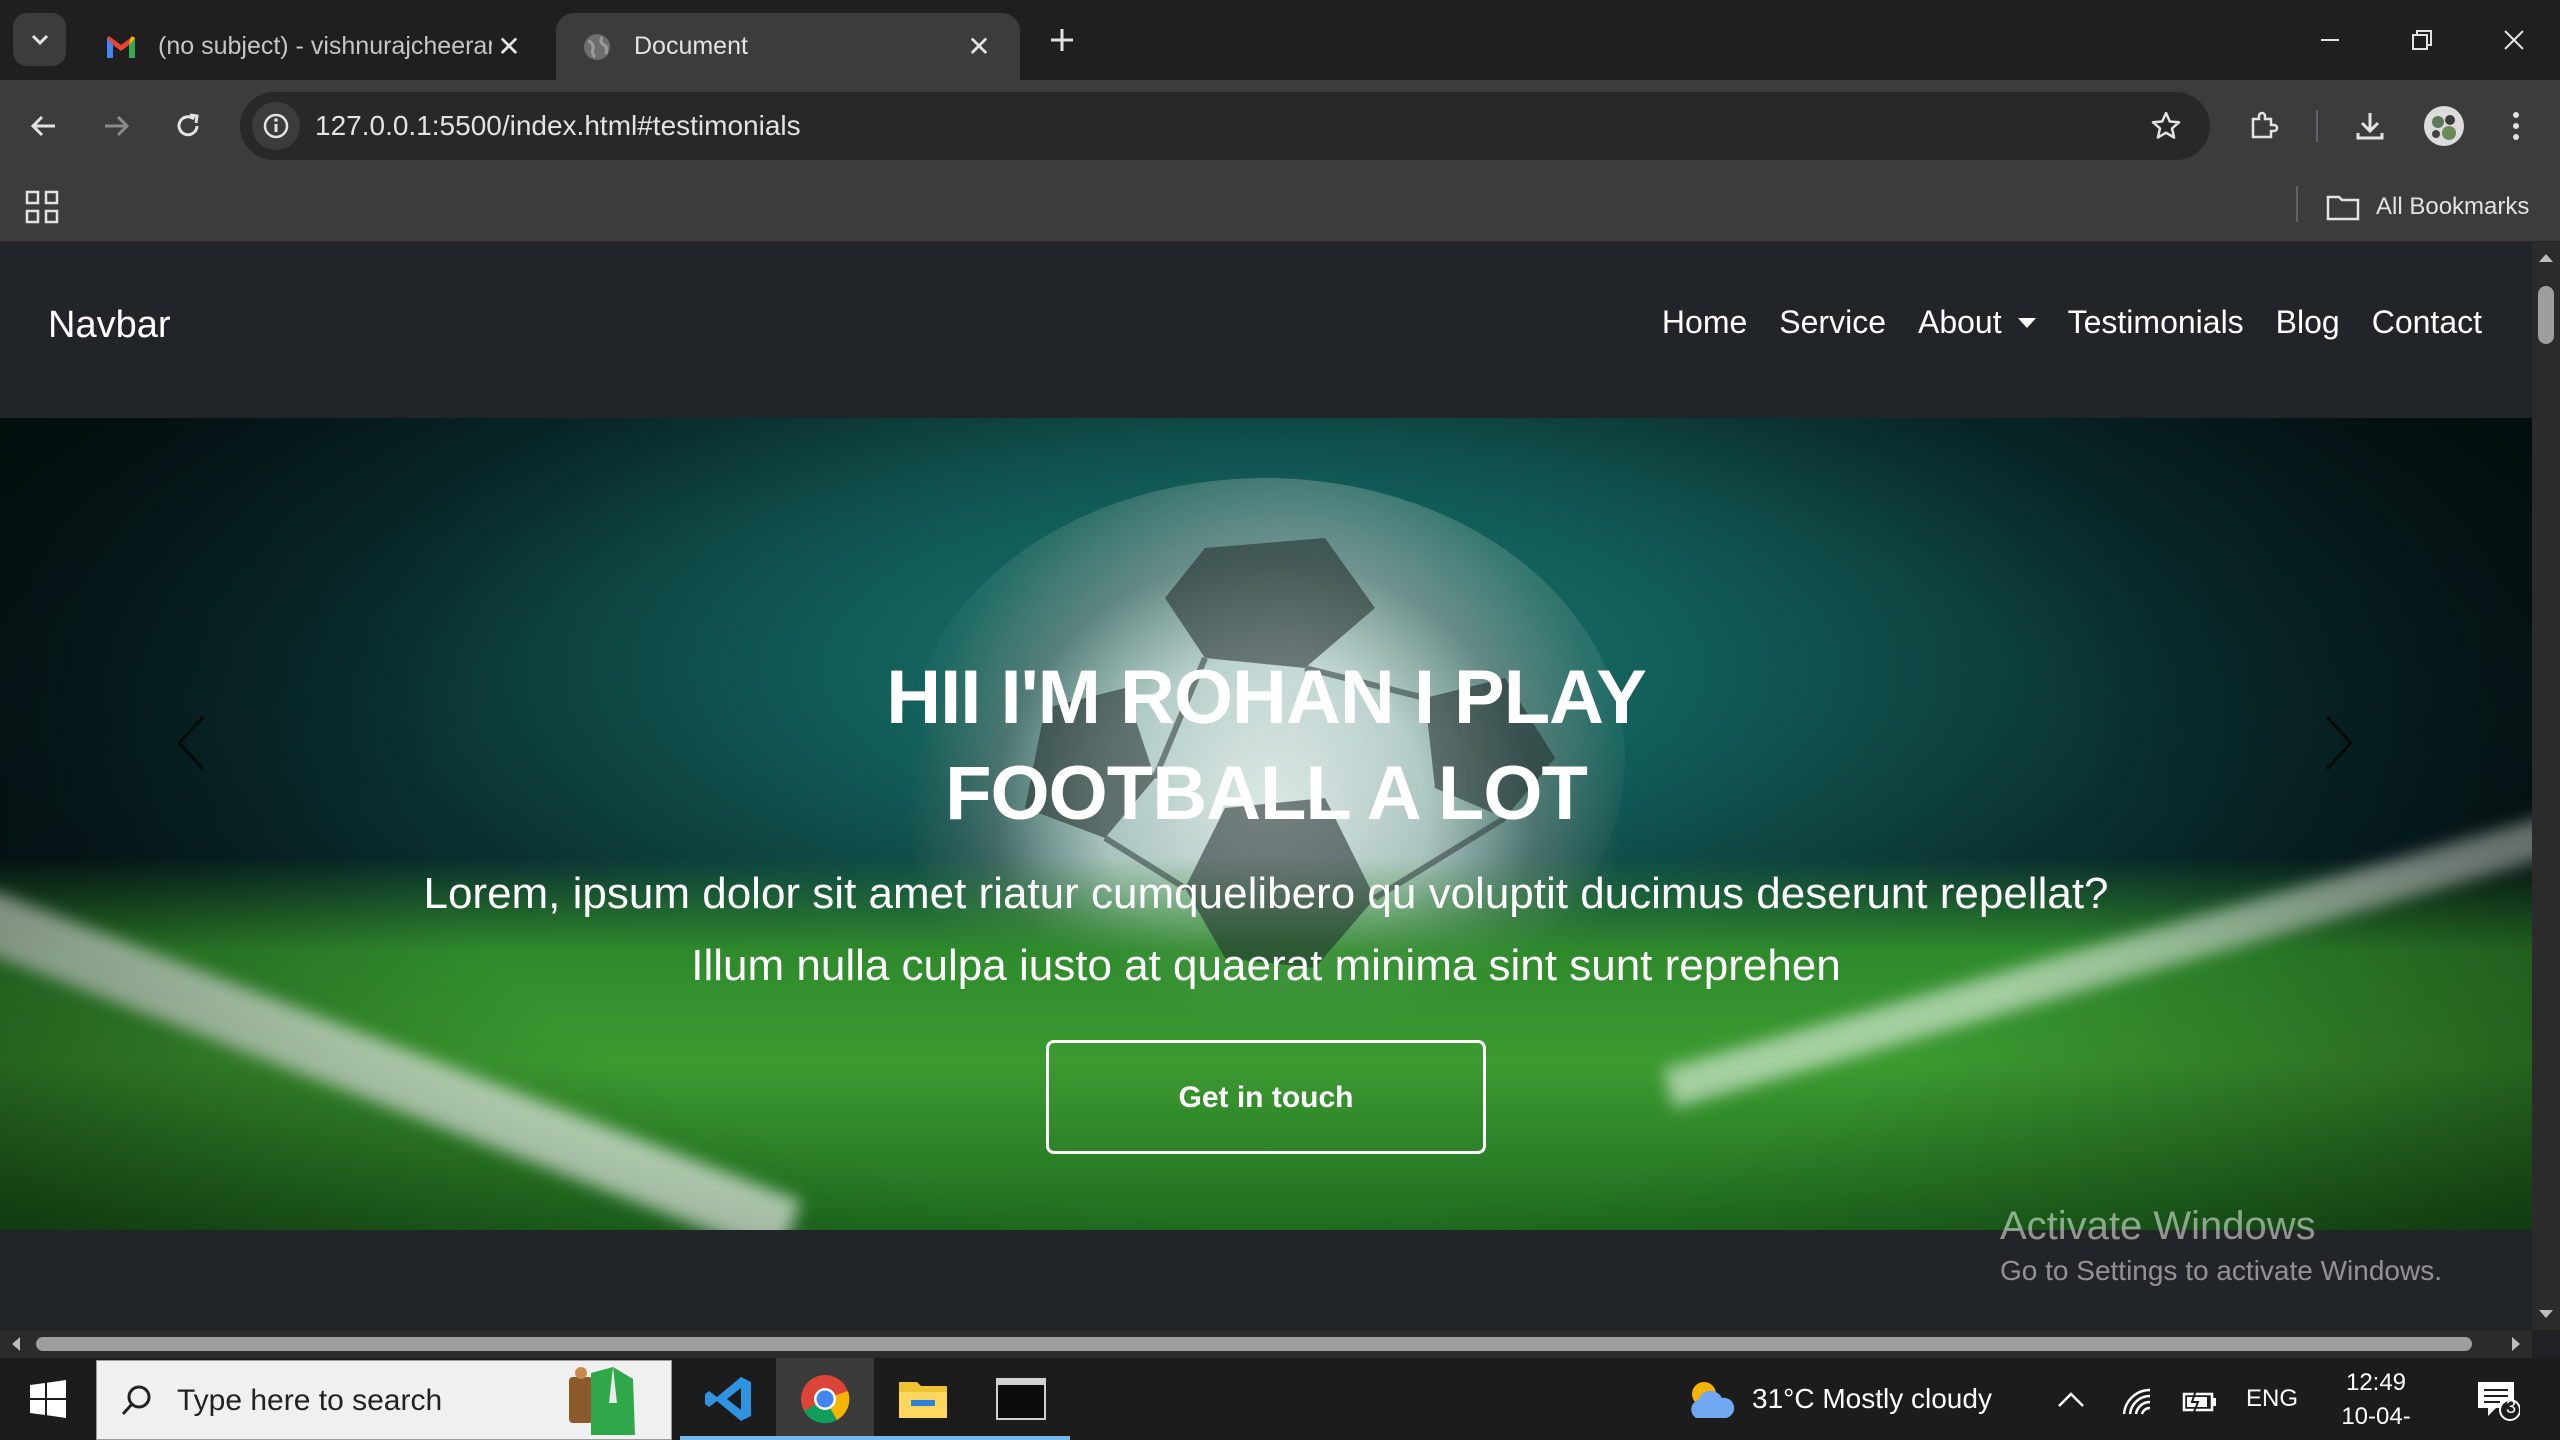 The height and width of the screenshot is (1440, 2560). What do you see at coordinates (136, 1400) in the screenshot?
I see `search-icon` at bounding box center [136, 1400].